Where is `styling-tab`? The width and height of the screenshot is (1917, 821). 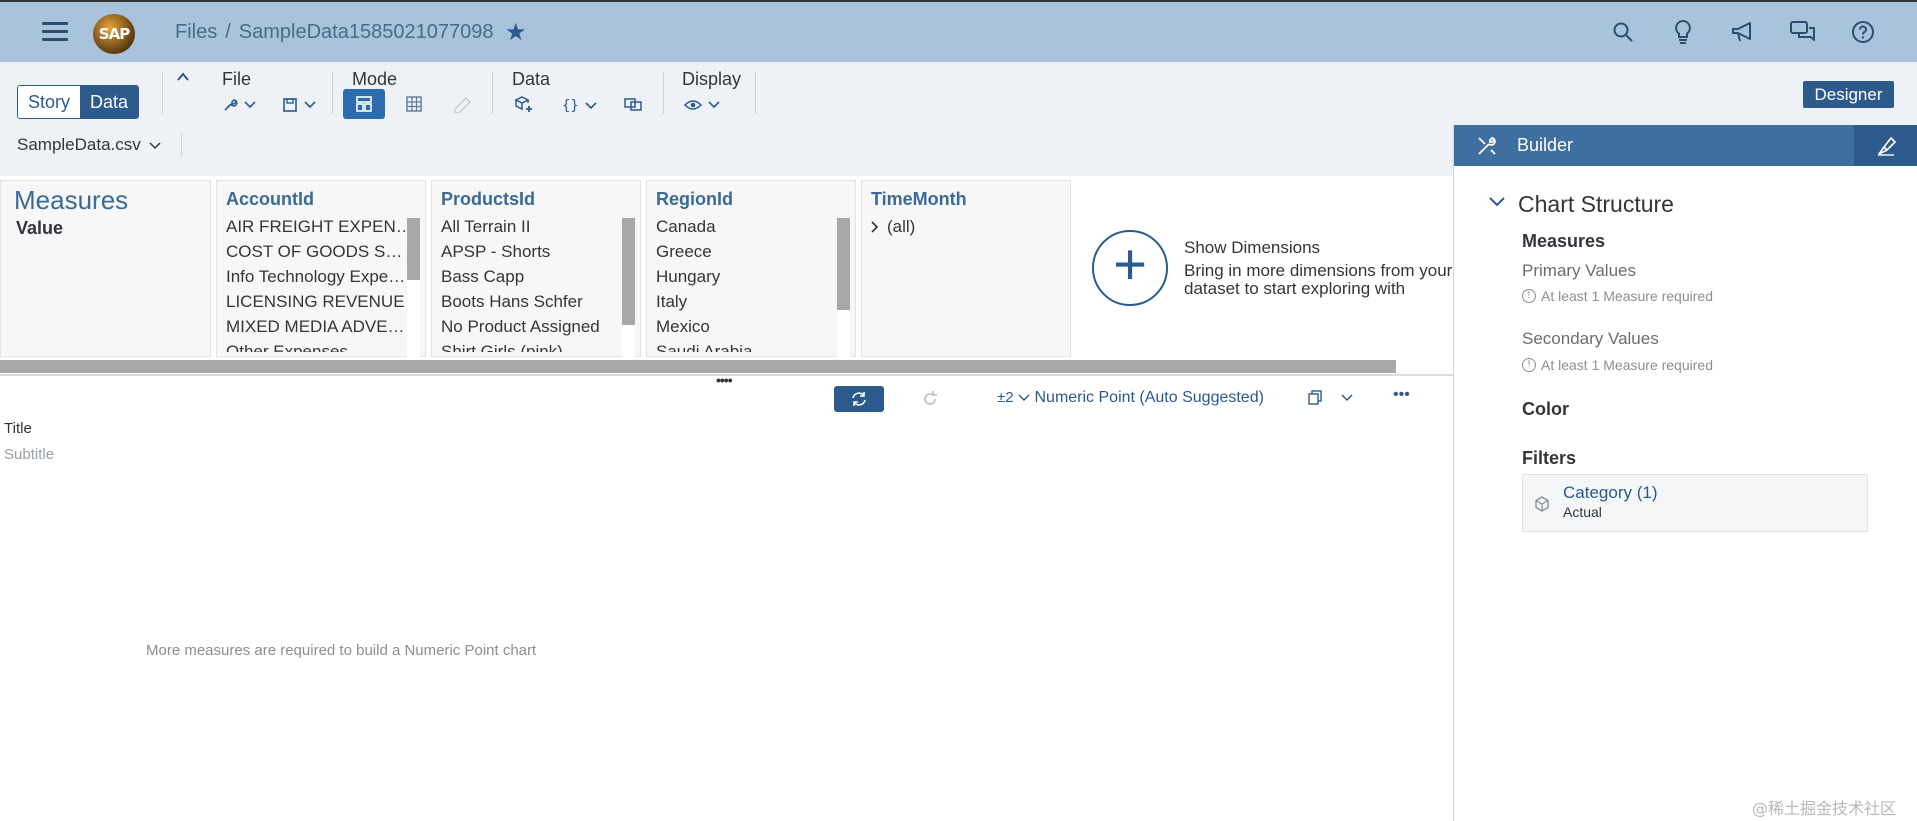 styling-tab is located at coordinates (1885, 145).